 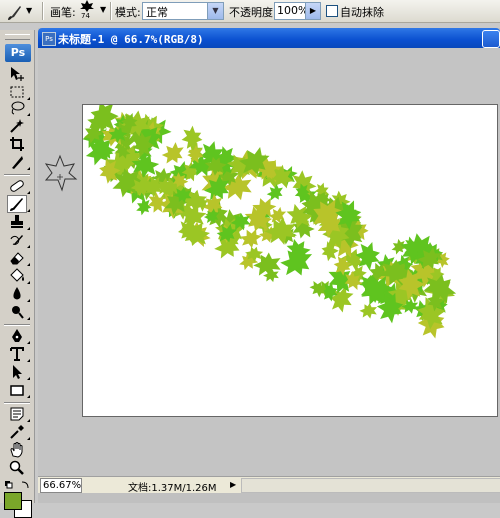 I want to click on crop-tool, so click(x=17, y=144).